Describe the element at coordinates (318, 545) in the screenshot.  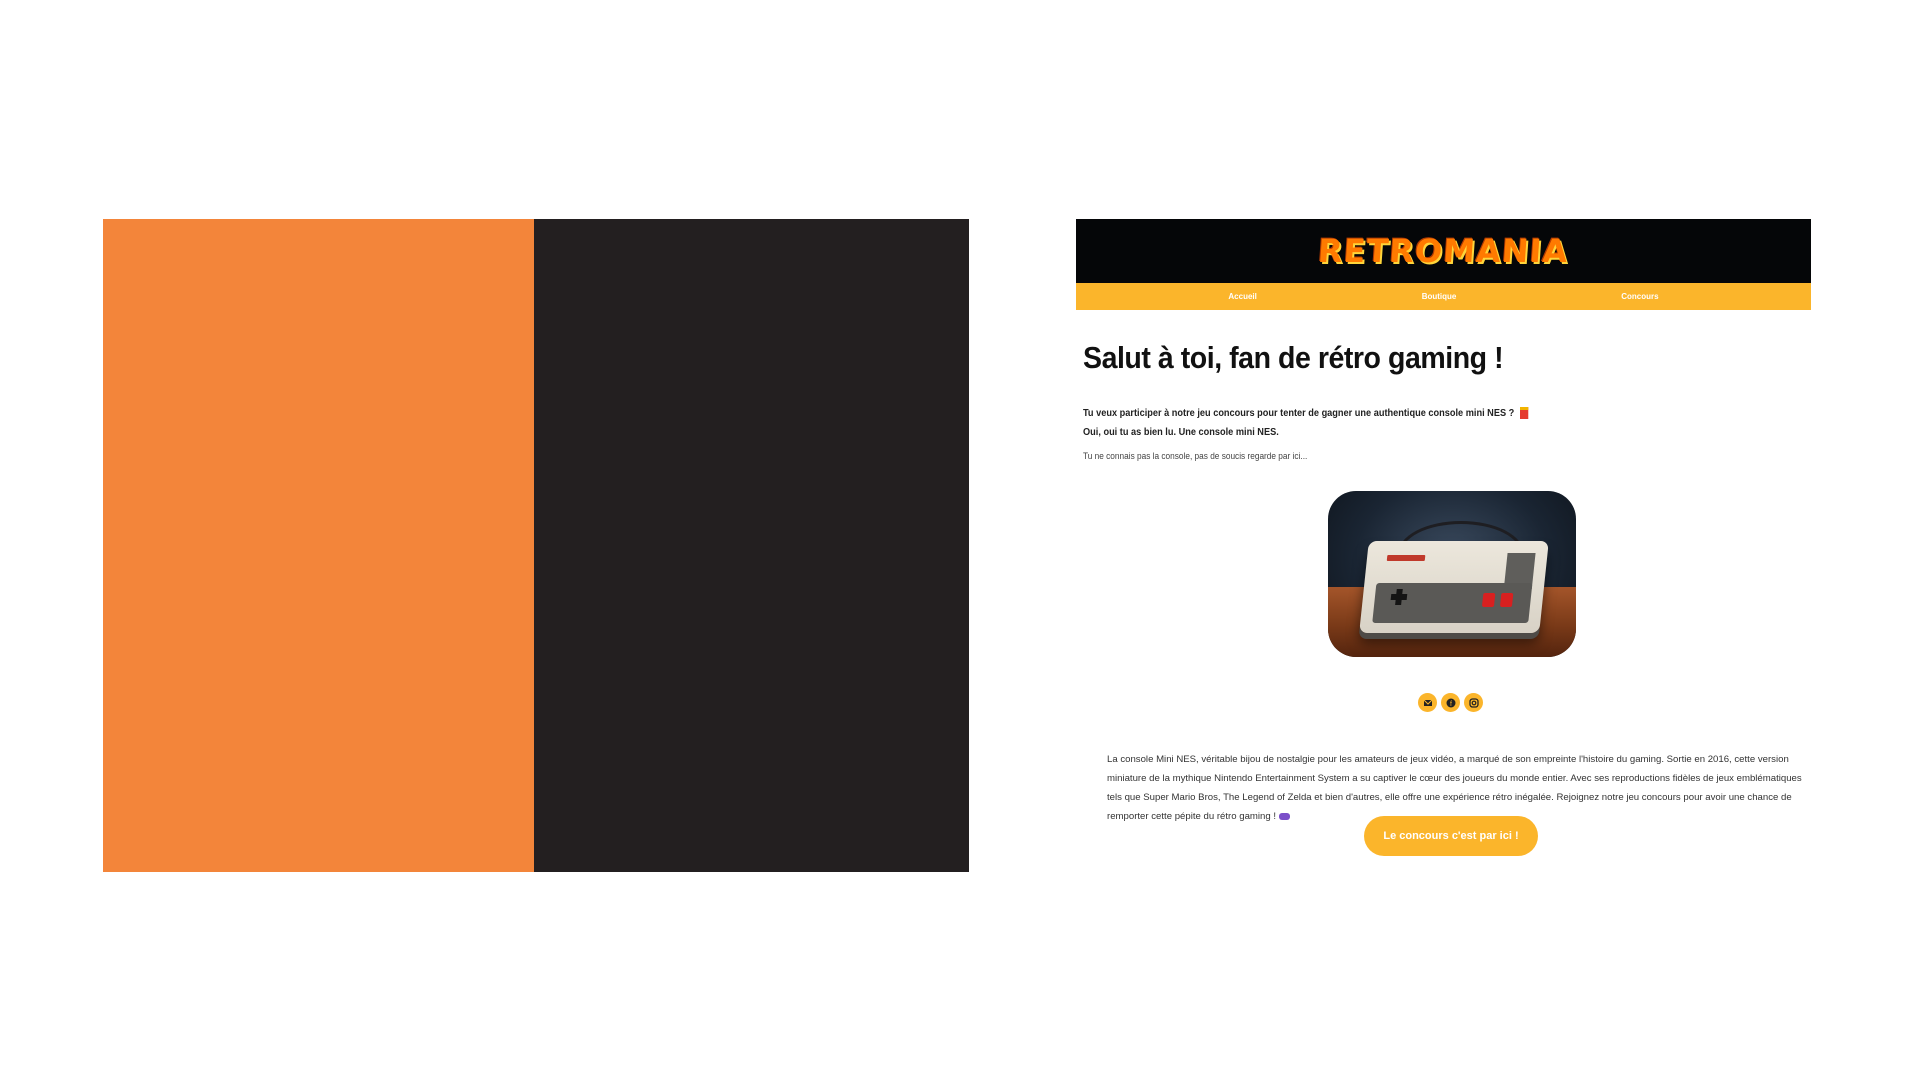
I see `orange-color-block` at that location.